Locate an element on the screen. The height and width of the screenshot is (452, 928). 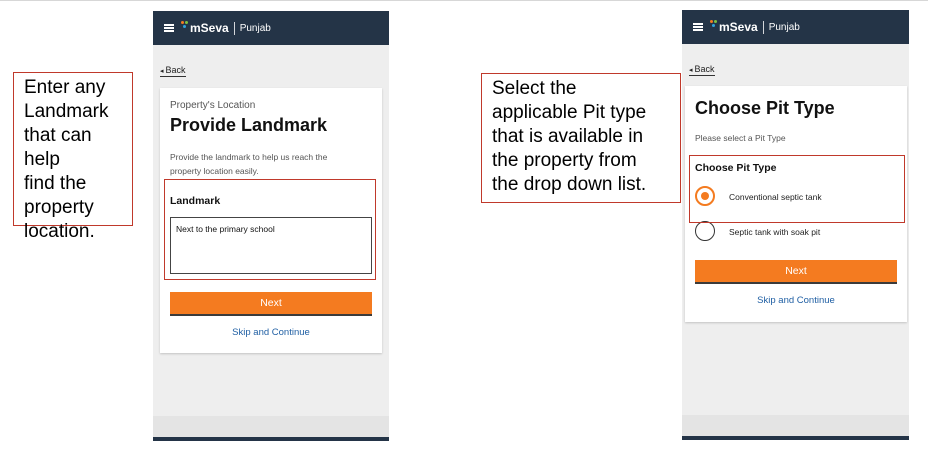
callout-line: the property from is located at coordinates (564, 160).